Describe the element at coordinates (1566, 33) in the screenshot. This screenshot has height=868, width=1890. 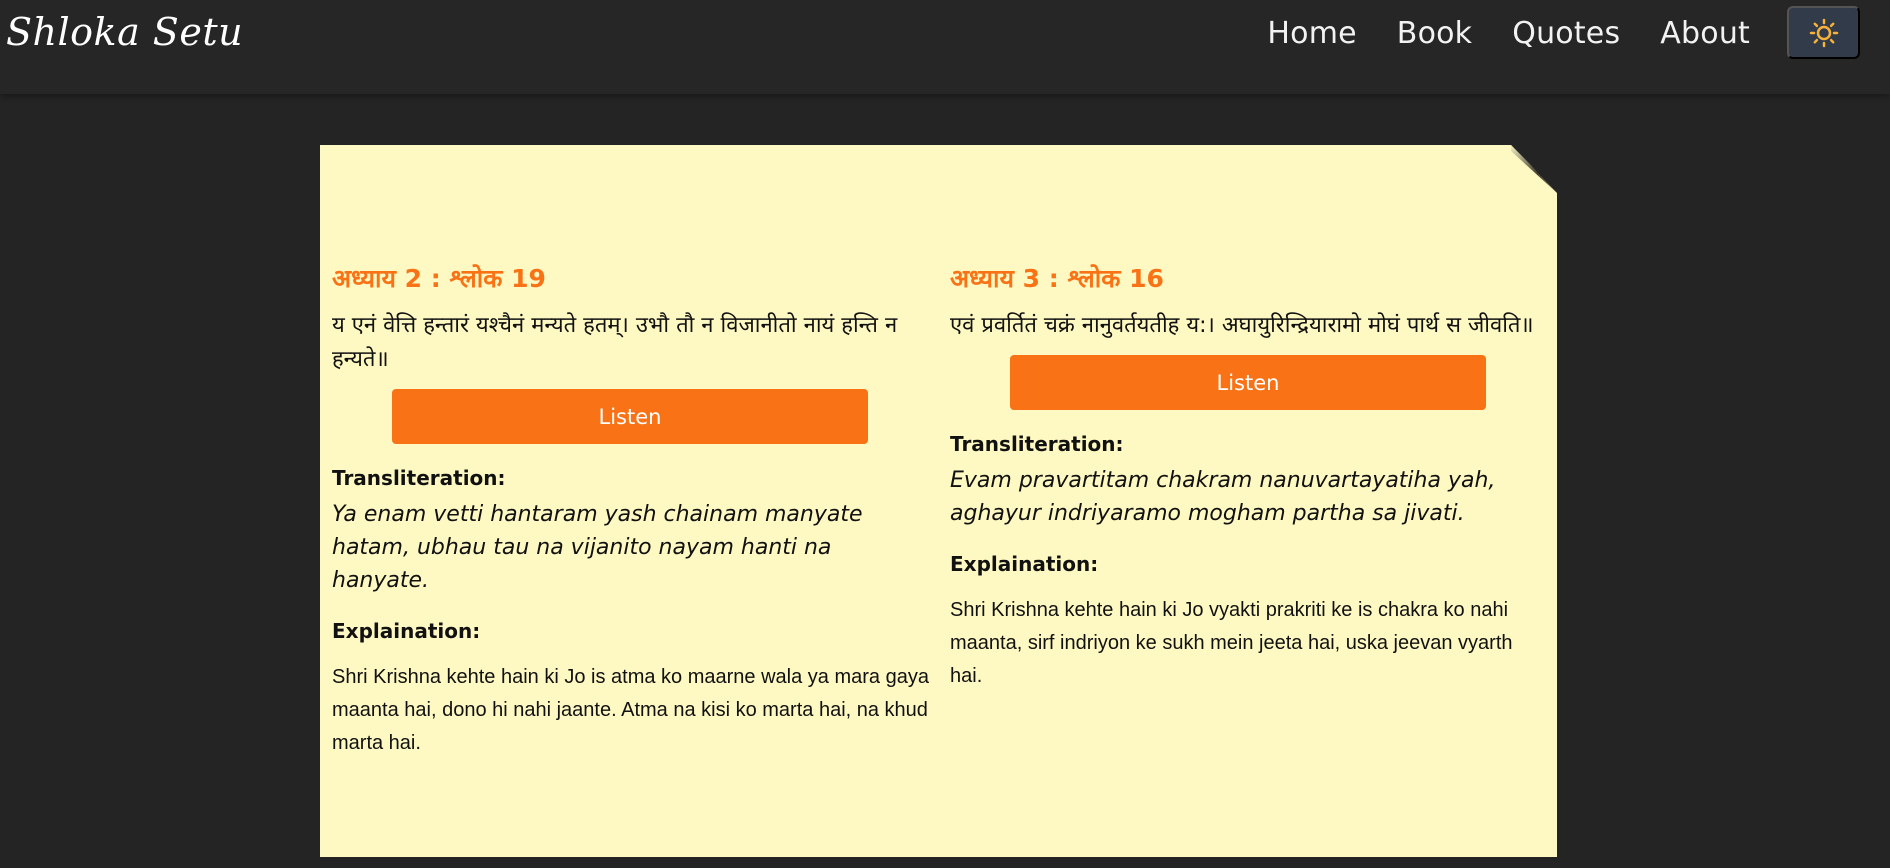
I see `nav-quotes: Quotes` at that location.